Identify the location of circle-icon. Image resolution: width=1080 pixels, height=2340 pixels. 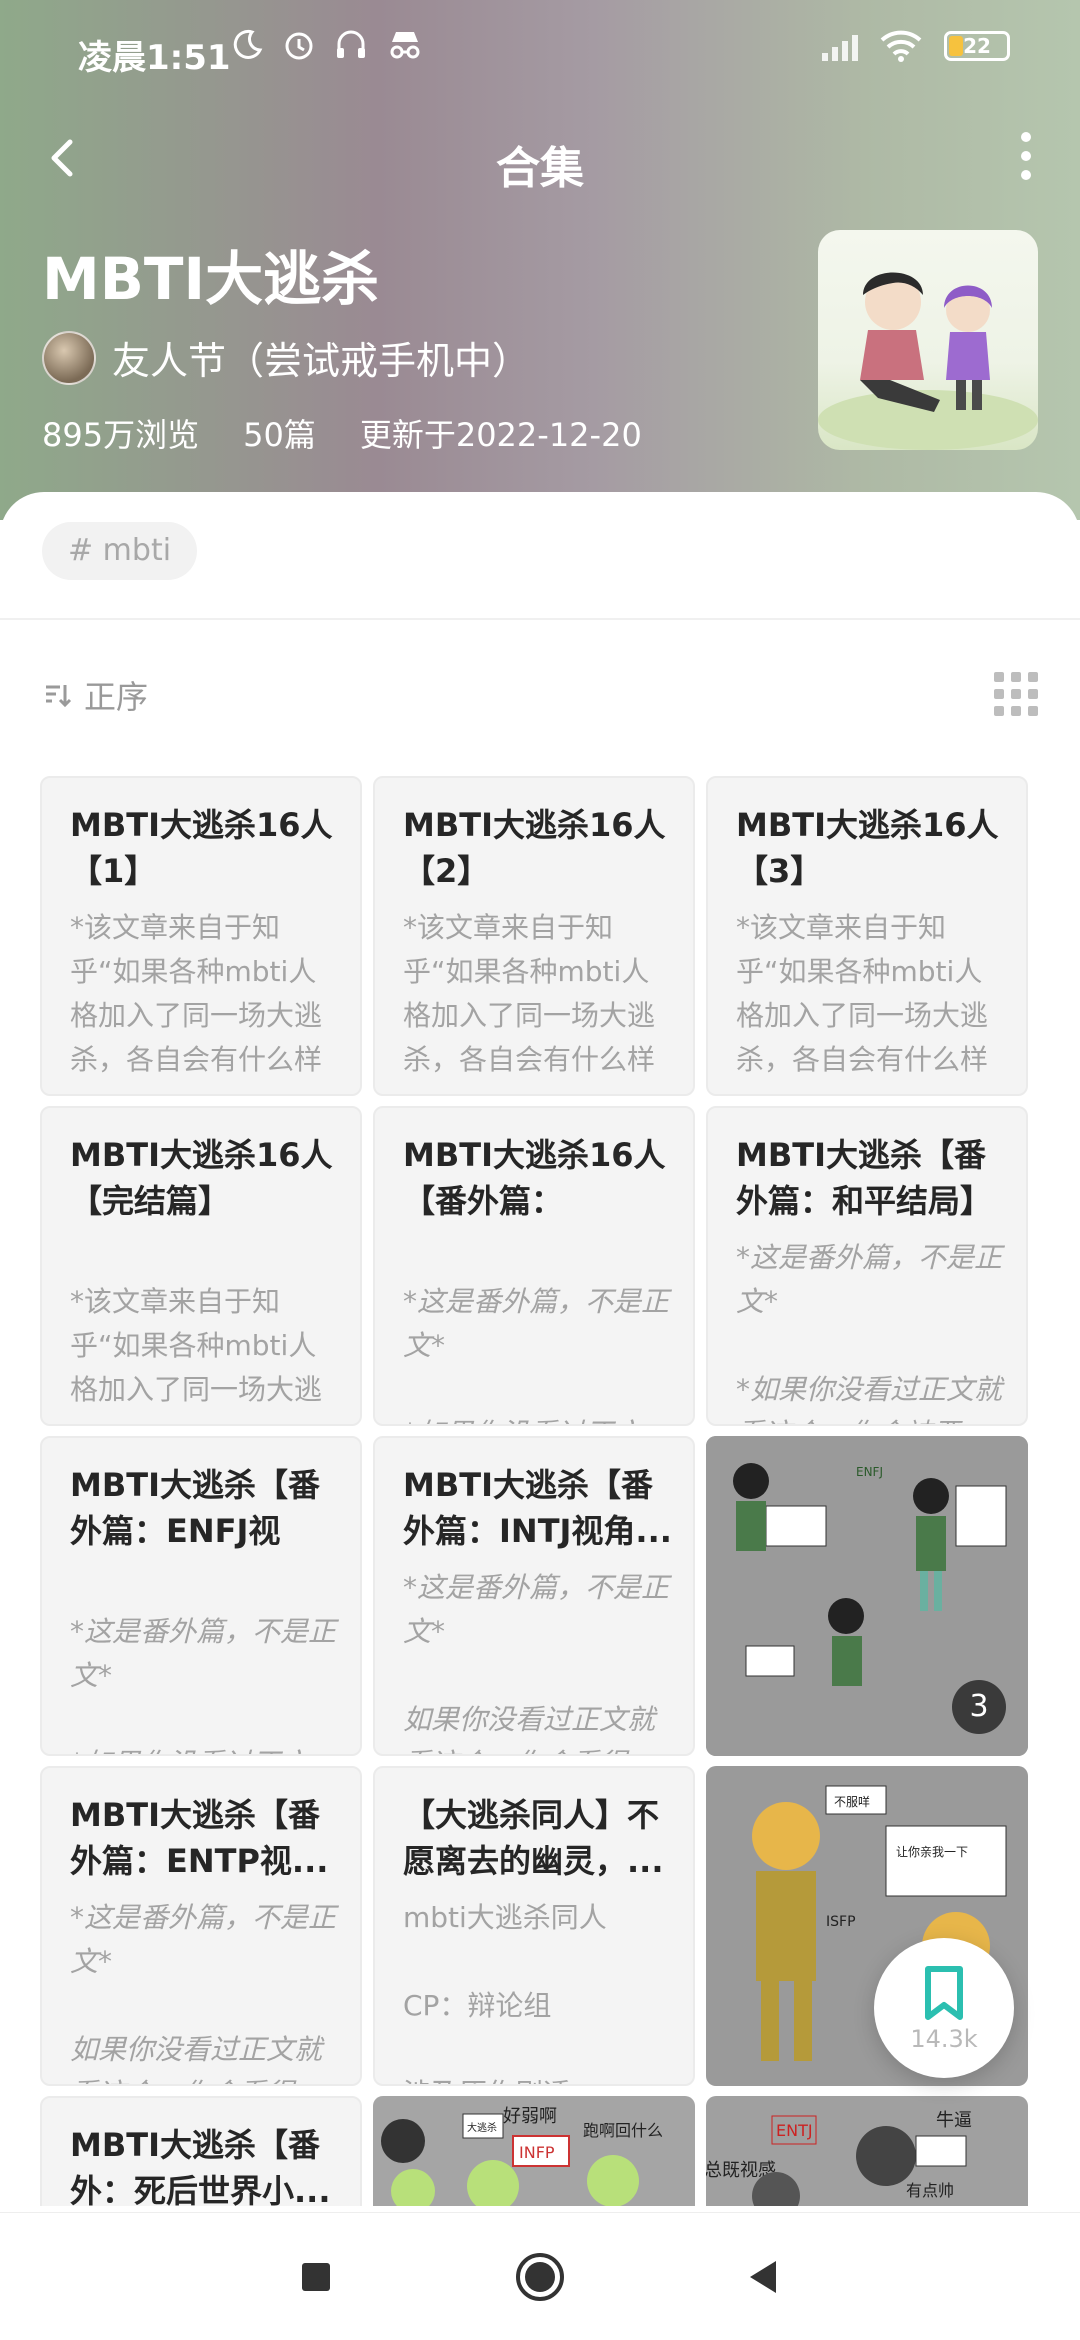
(540, 2277).